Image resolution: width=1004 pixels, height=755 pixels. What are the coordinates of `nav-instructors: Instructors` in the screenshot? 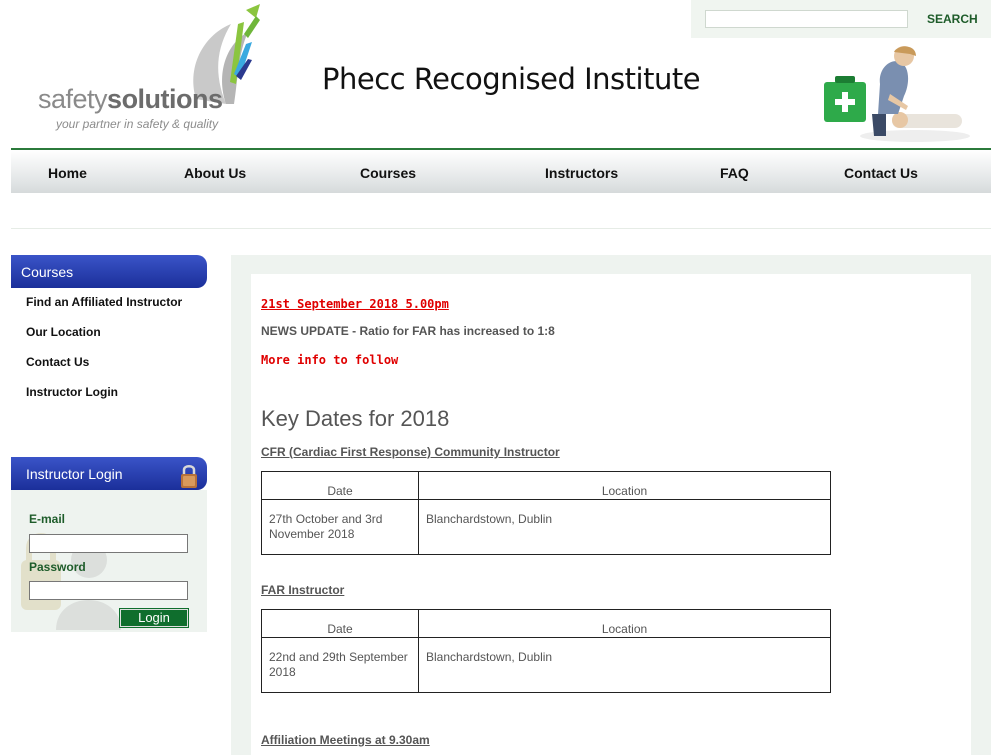 It's located at (581, 173).